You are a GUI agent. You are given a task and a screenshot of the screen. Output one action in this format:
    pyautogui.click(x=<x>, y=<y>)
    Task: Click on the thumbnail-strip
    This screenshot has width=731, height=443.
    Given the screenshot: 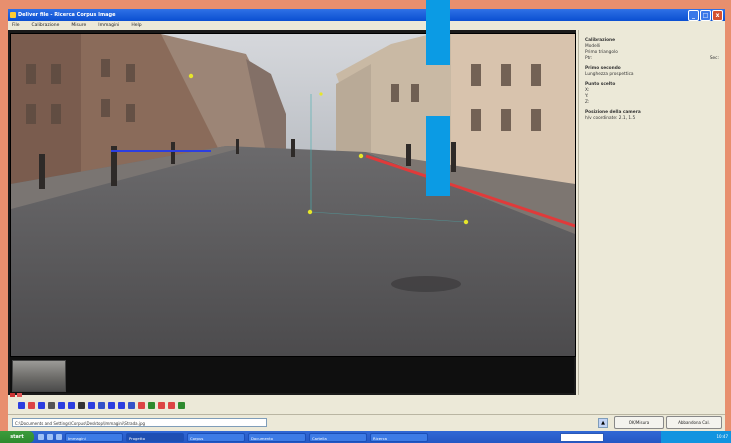 What is the action you would take?
    pyautogui.click(x=292, y=375)
    